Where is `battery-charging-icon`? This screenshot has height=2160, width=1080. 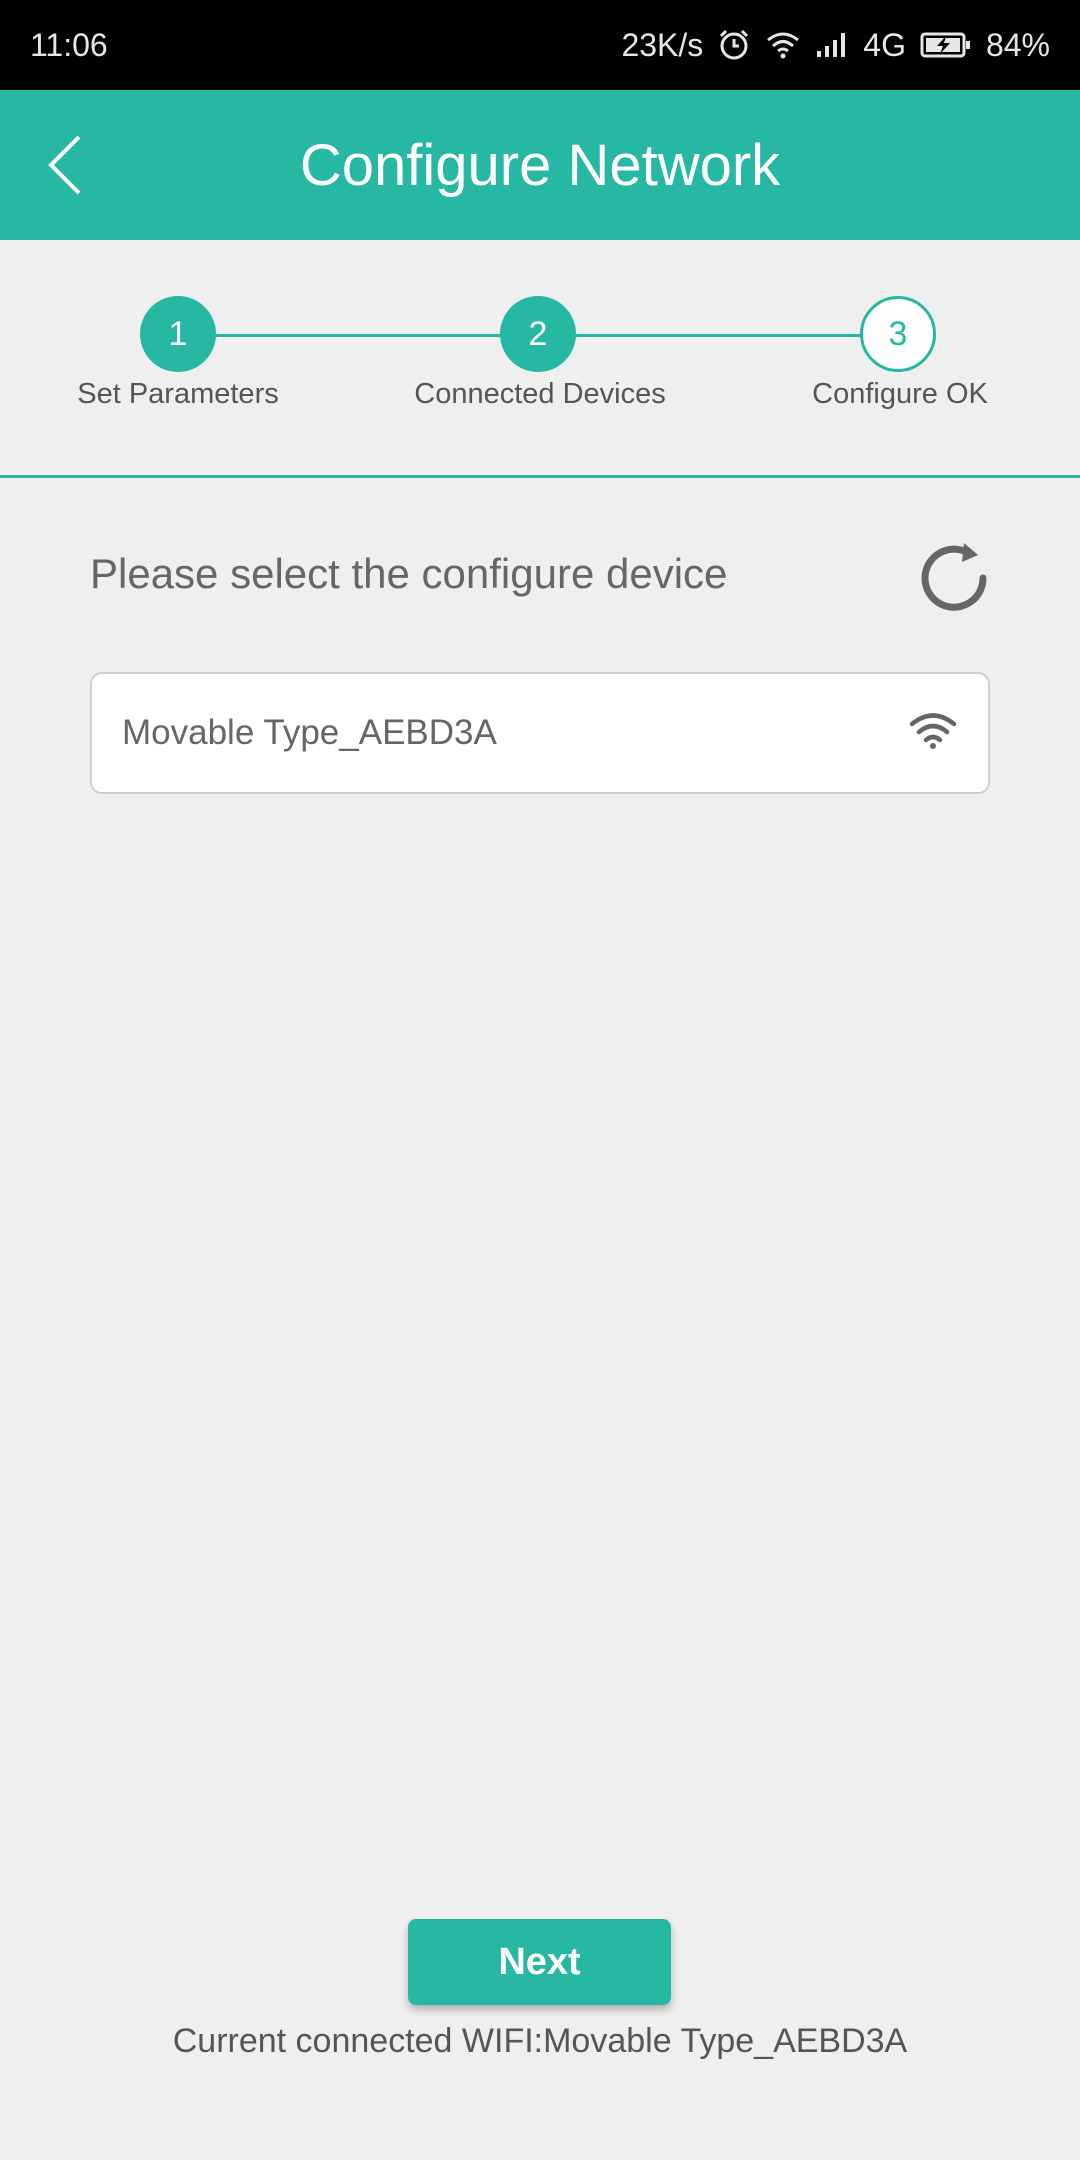
battery-charging-icon is located at coordinates (946, 45).